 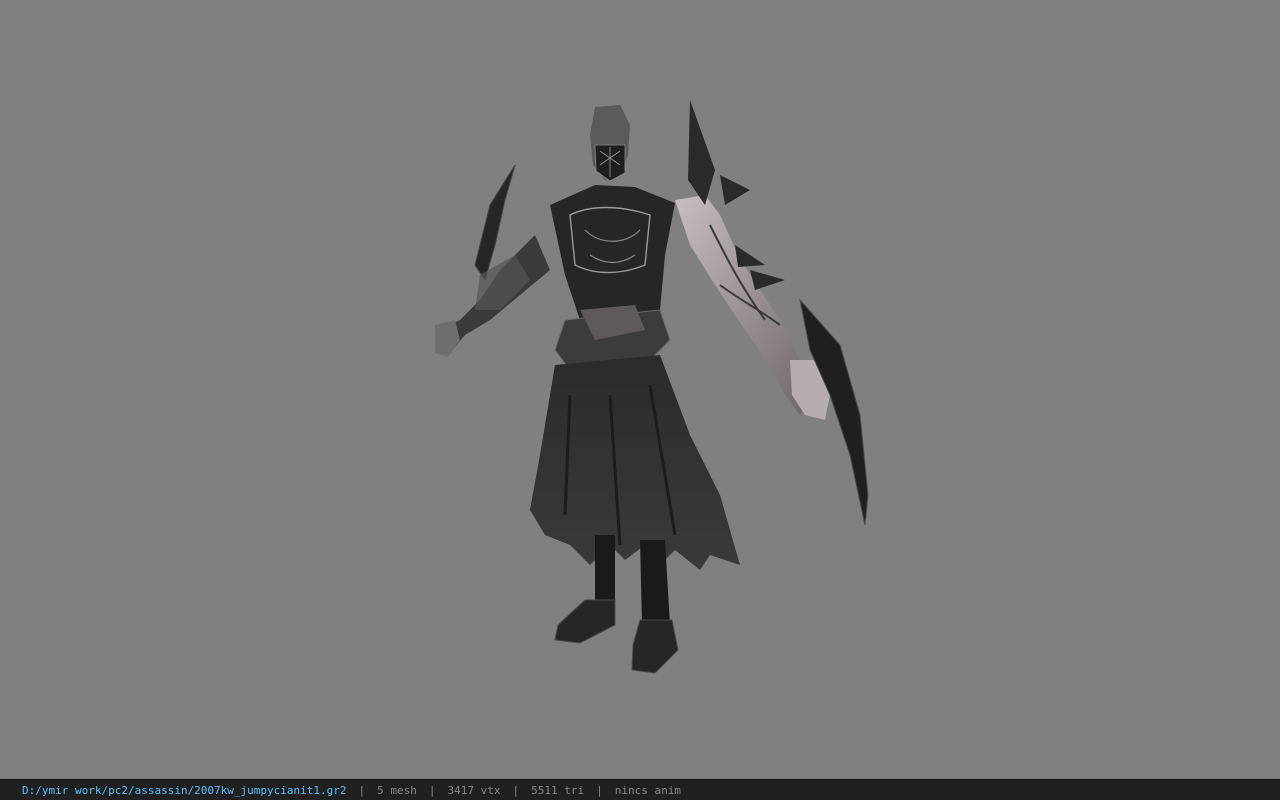 I want to click on vertex-count: 3417 vtx, so click(x=474, y=790).